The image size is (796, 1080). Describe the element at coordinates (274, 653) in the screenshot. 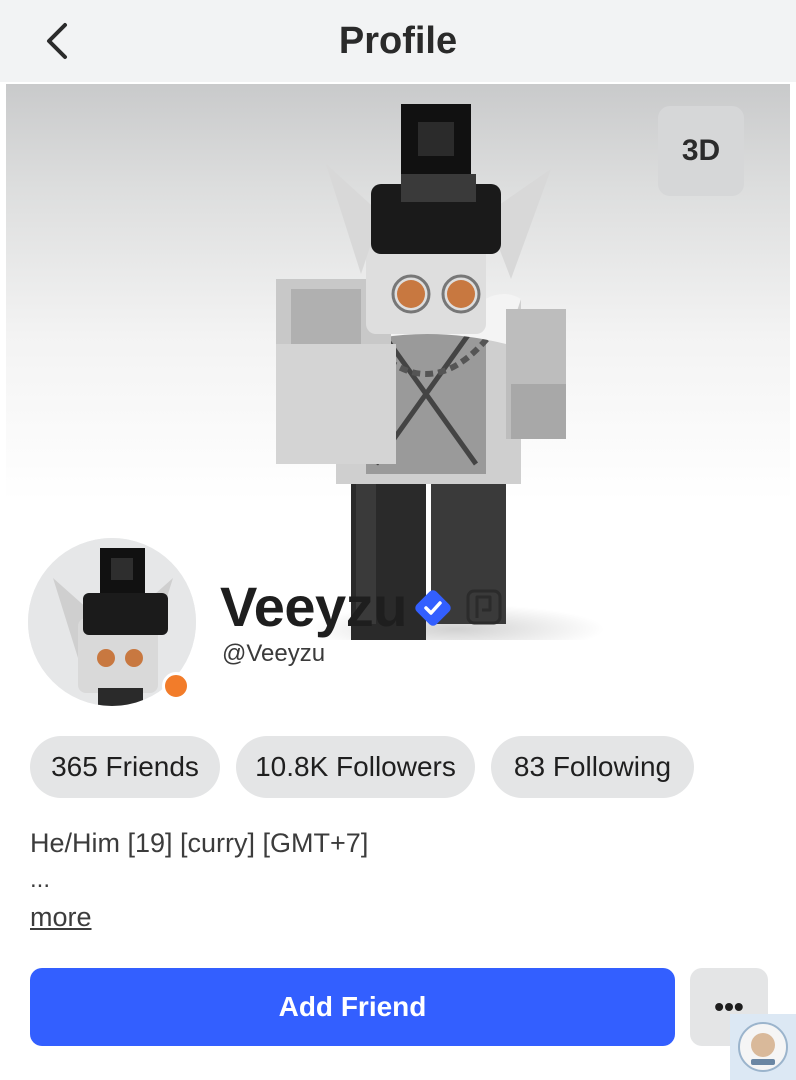

I see `username: @Veeyzu` at that location.